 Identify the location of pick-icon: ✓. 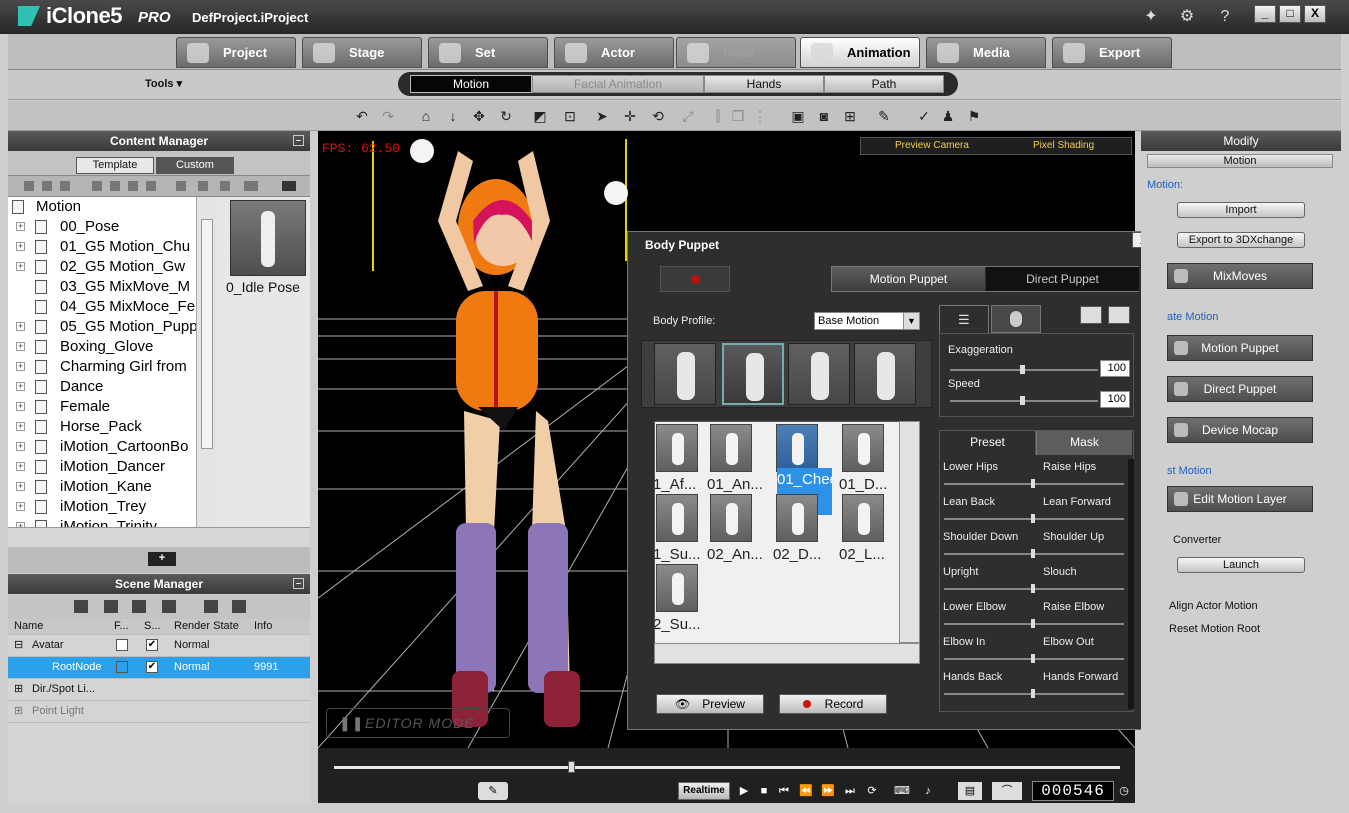
(924, 116).